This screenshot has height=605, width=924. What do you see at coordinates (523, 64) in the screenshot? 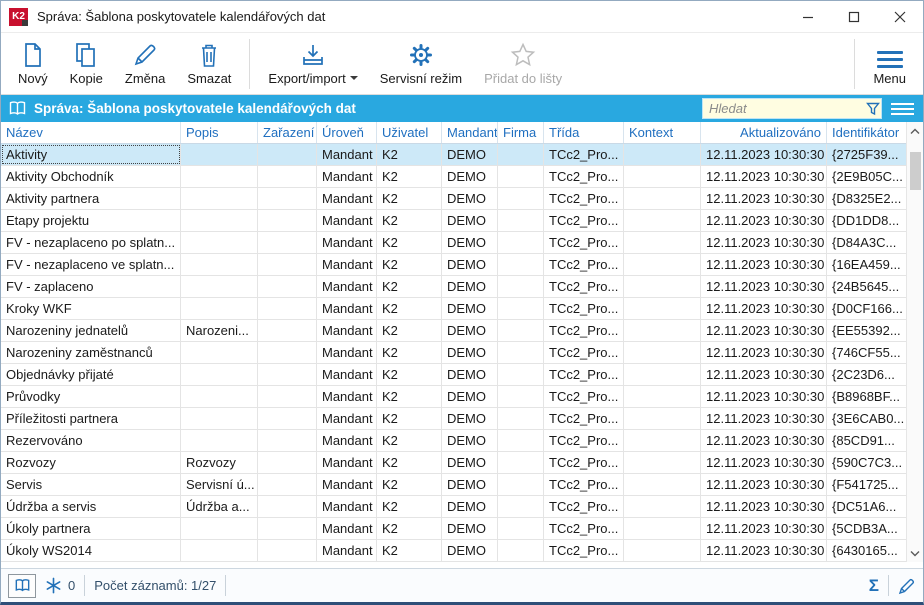
I see `add-to-bar-button: Přidat do lišty` at bounding box center [523, 64].